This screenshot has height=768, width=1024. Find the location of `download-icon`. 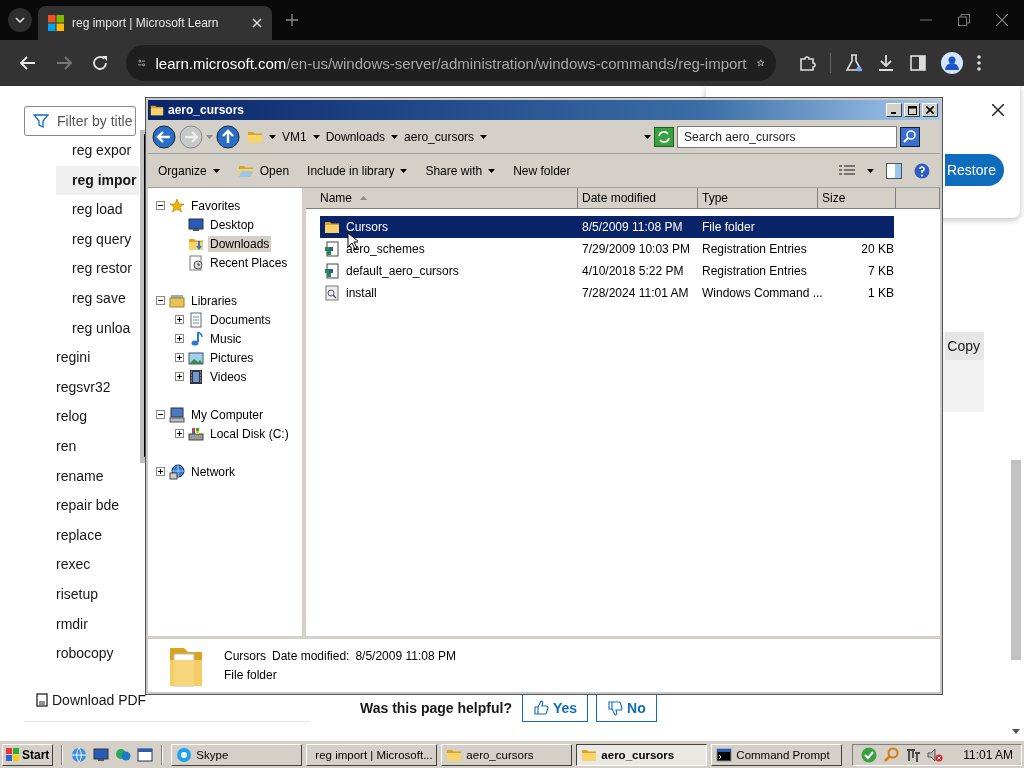

download-icon is located at coordinates (886, 63).